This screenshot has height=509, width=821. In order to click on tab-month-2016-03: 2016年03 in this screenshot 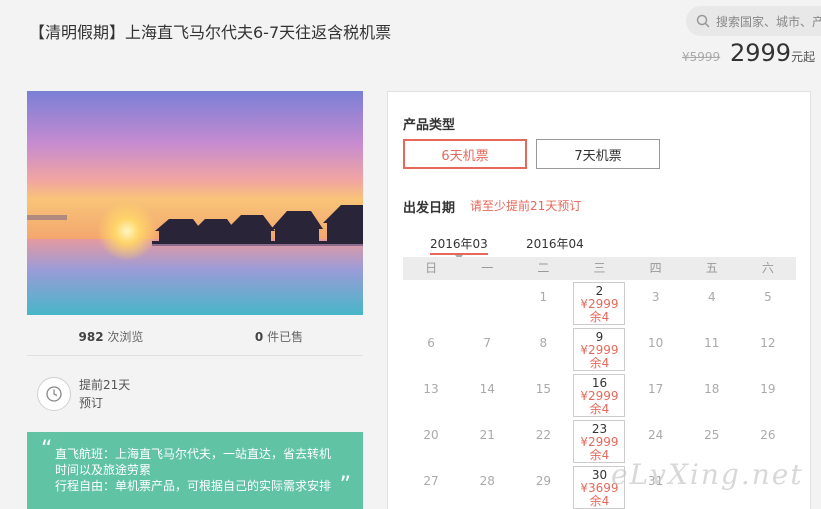, I will do `click(459, 247)`.